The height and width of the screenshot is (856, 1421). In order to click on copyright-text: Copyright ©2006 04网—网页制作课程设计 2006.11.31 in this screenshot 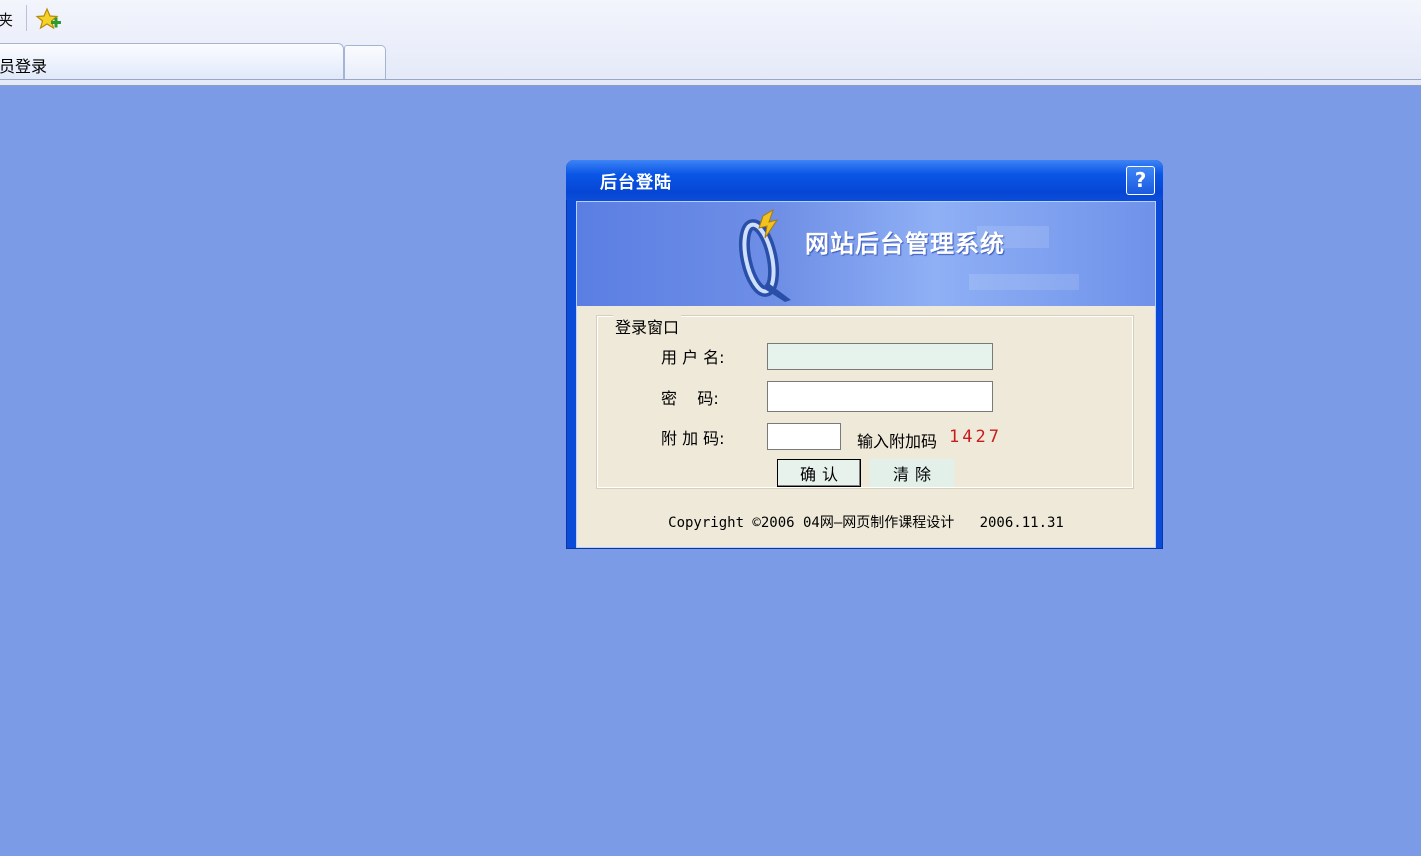, I will do `click(866, 523)`.